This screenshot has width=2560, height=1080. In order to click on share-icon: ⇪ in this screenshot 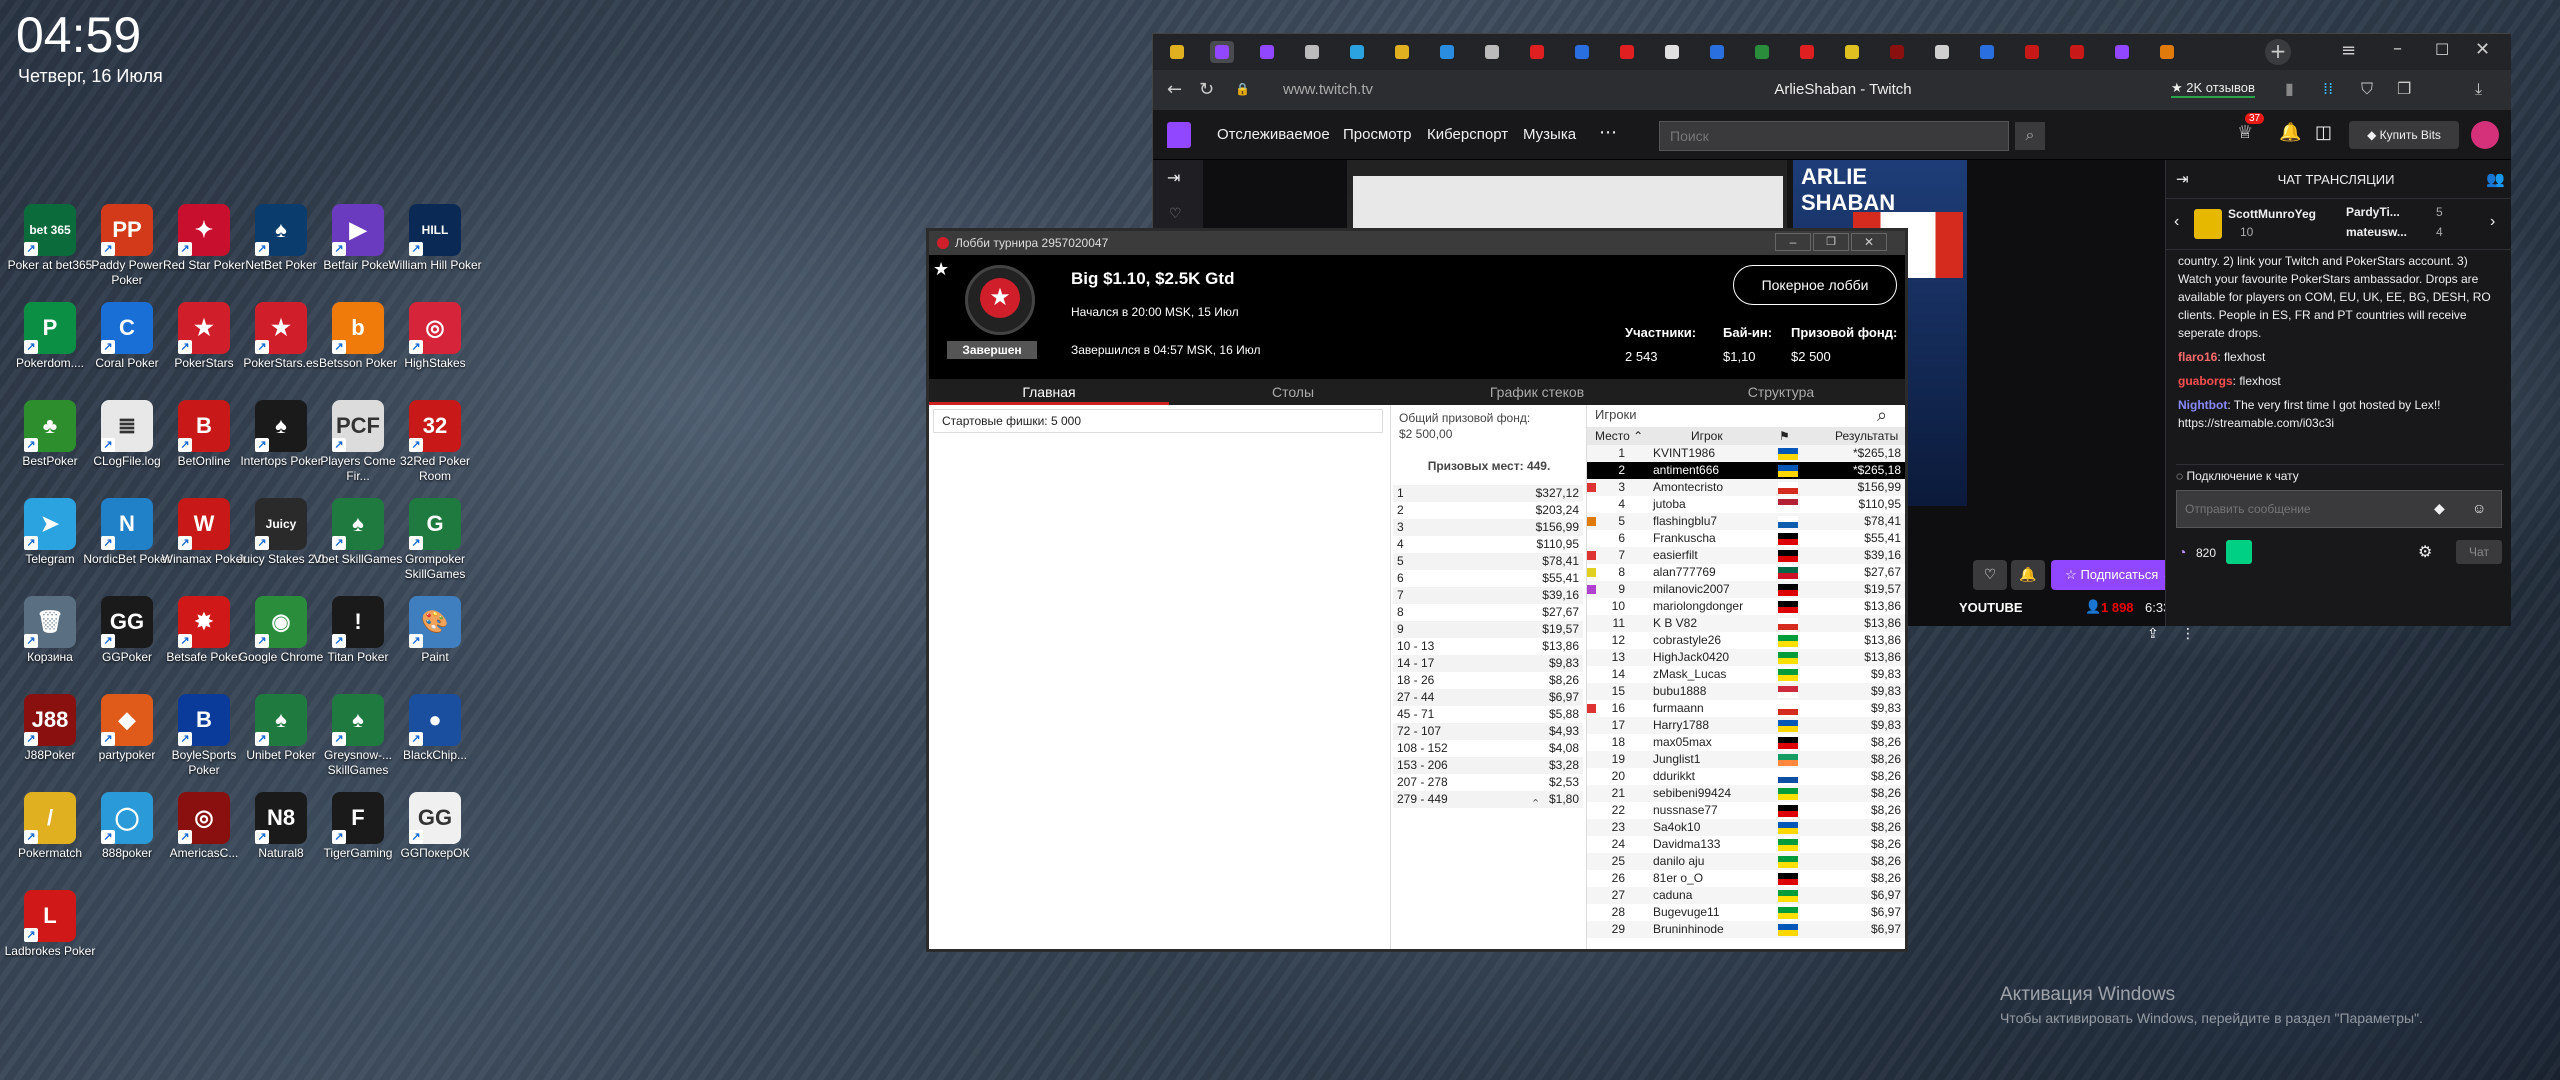, I will do `click(2153, 634)`.